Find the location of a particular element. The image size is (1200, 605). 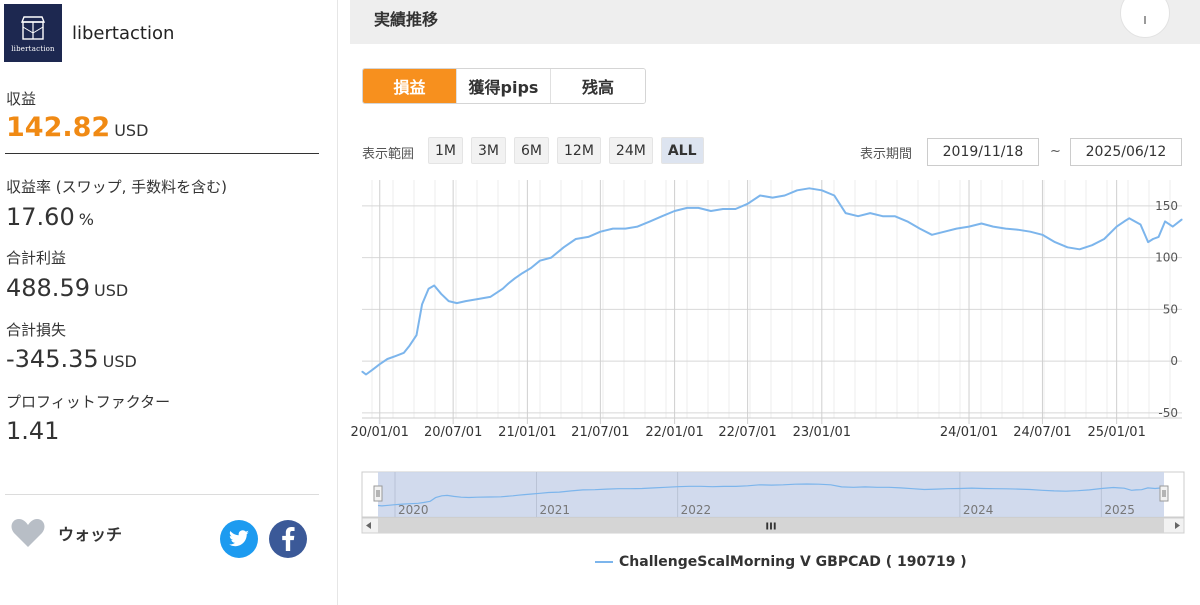

twitter-share-button is located at coordinates (239, 539).